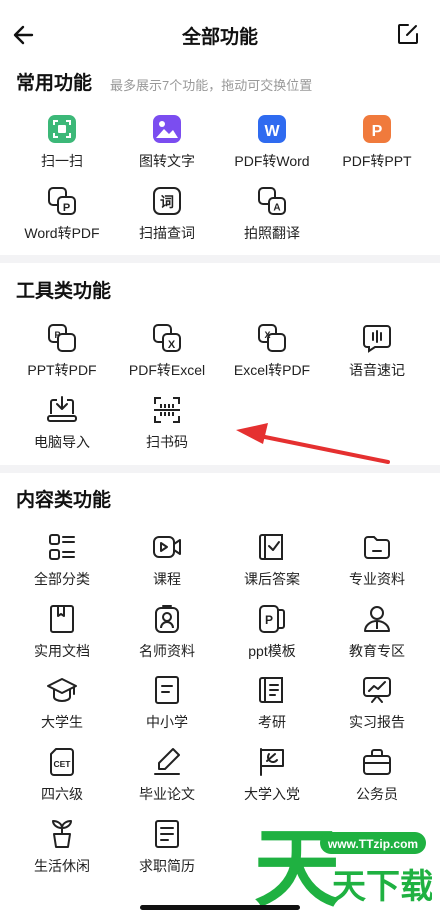 This screenshot has width=440, height=915. Describe the element at coordinates (377, 690) in the screenshot. I see `report-icon` at that location.